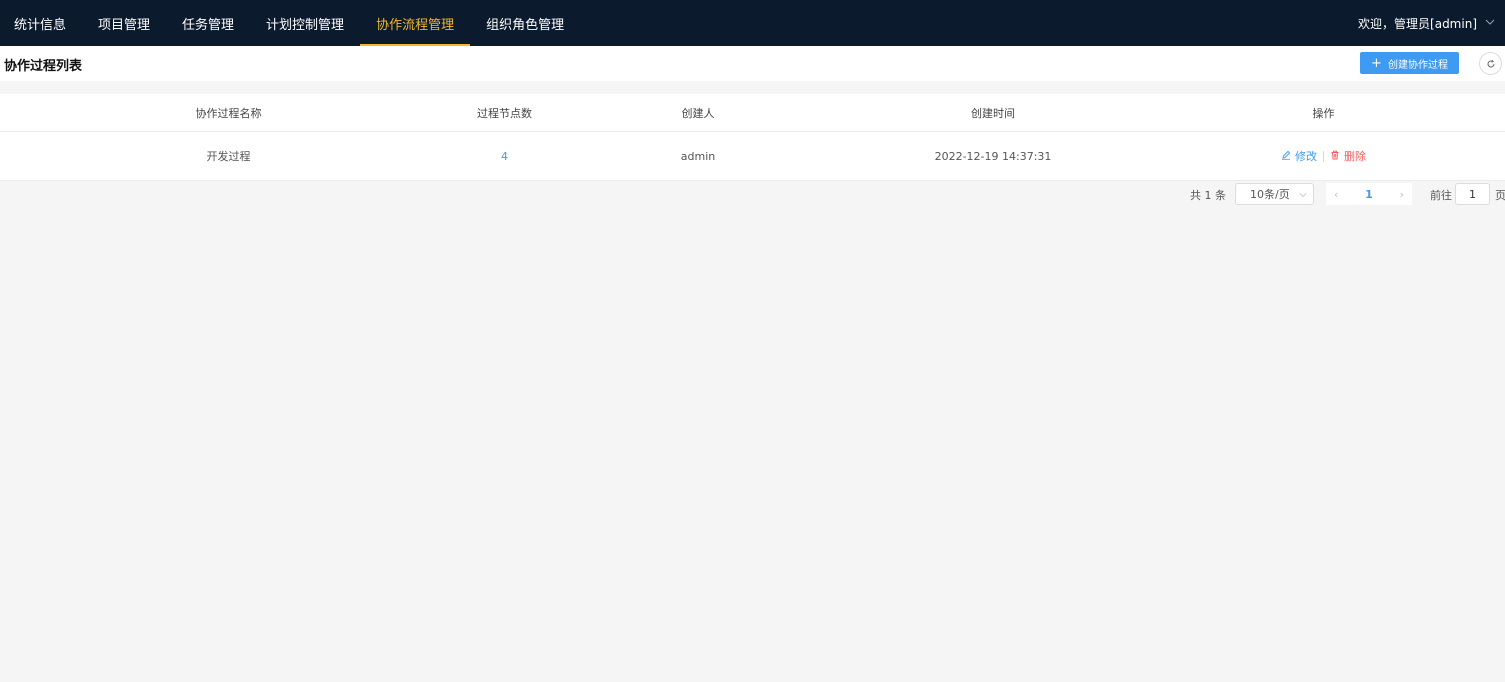 The width and height of the screenshot is (1505, 682). Describe the element at coordinates (698, 156) in the screenshot. I see `cell-creator: admin` at that location.